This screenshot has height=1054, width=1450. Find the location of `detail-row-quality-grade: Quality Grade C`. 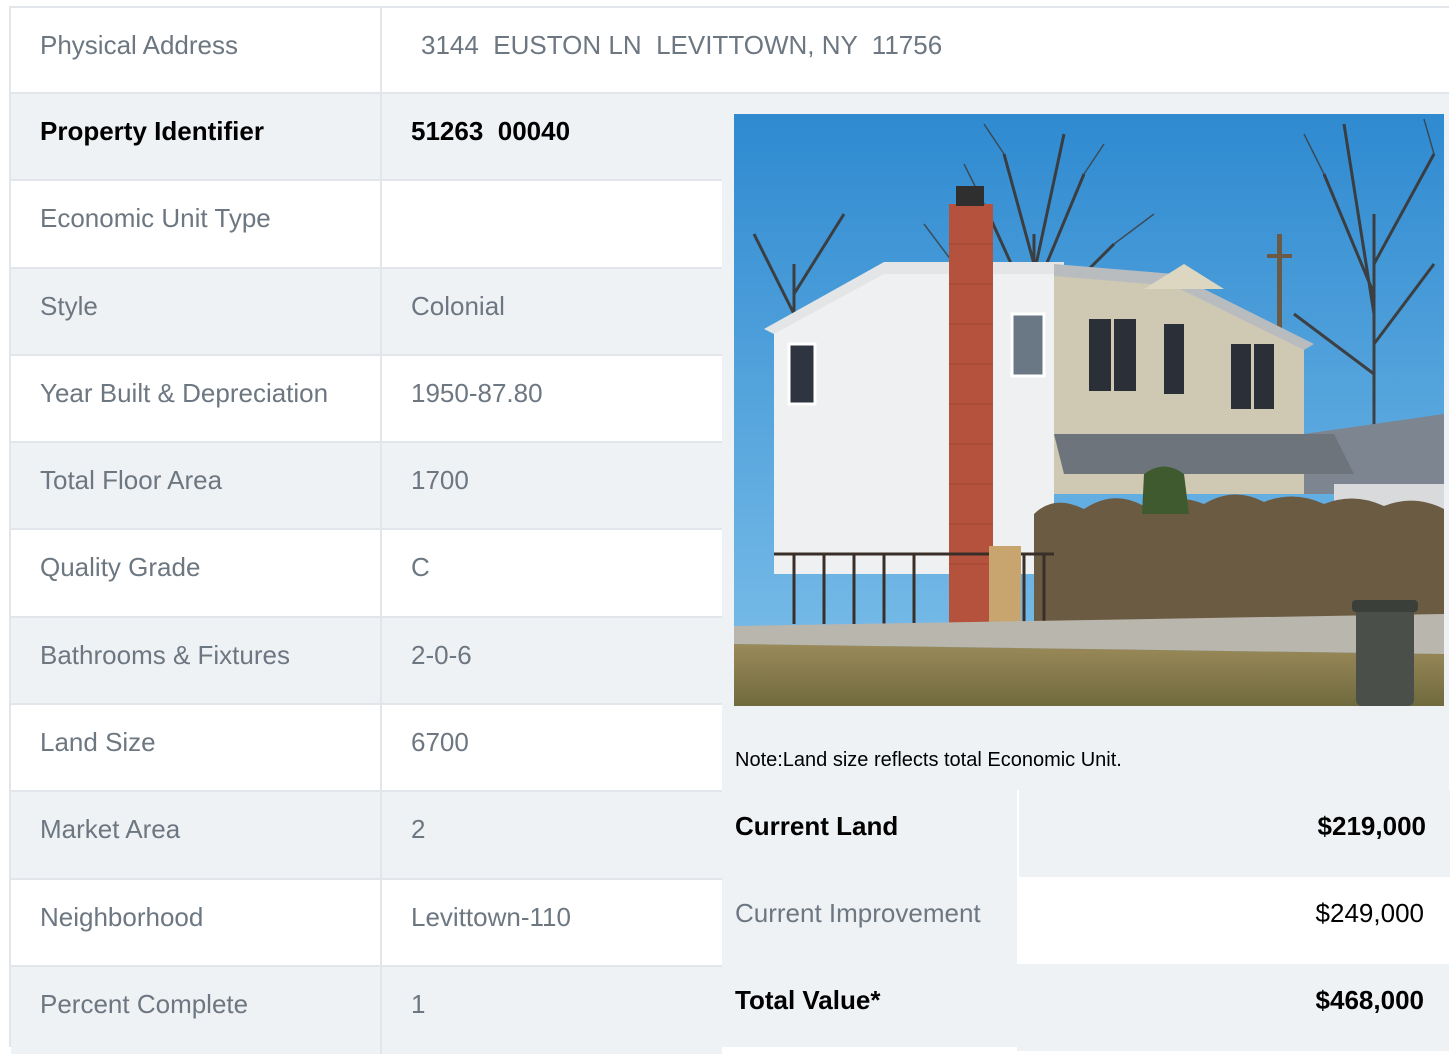

detail-row-quality-grade: Quality Grade C is located at coordinates (366, 574).